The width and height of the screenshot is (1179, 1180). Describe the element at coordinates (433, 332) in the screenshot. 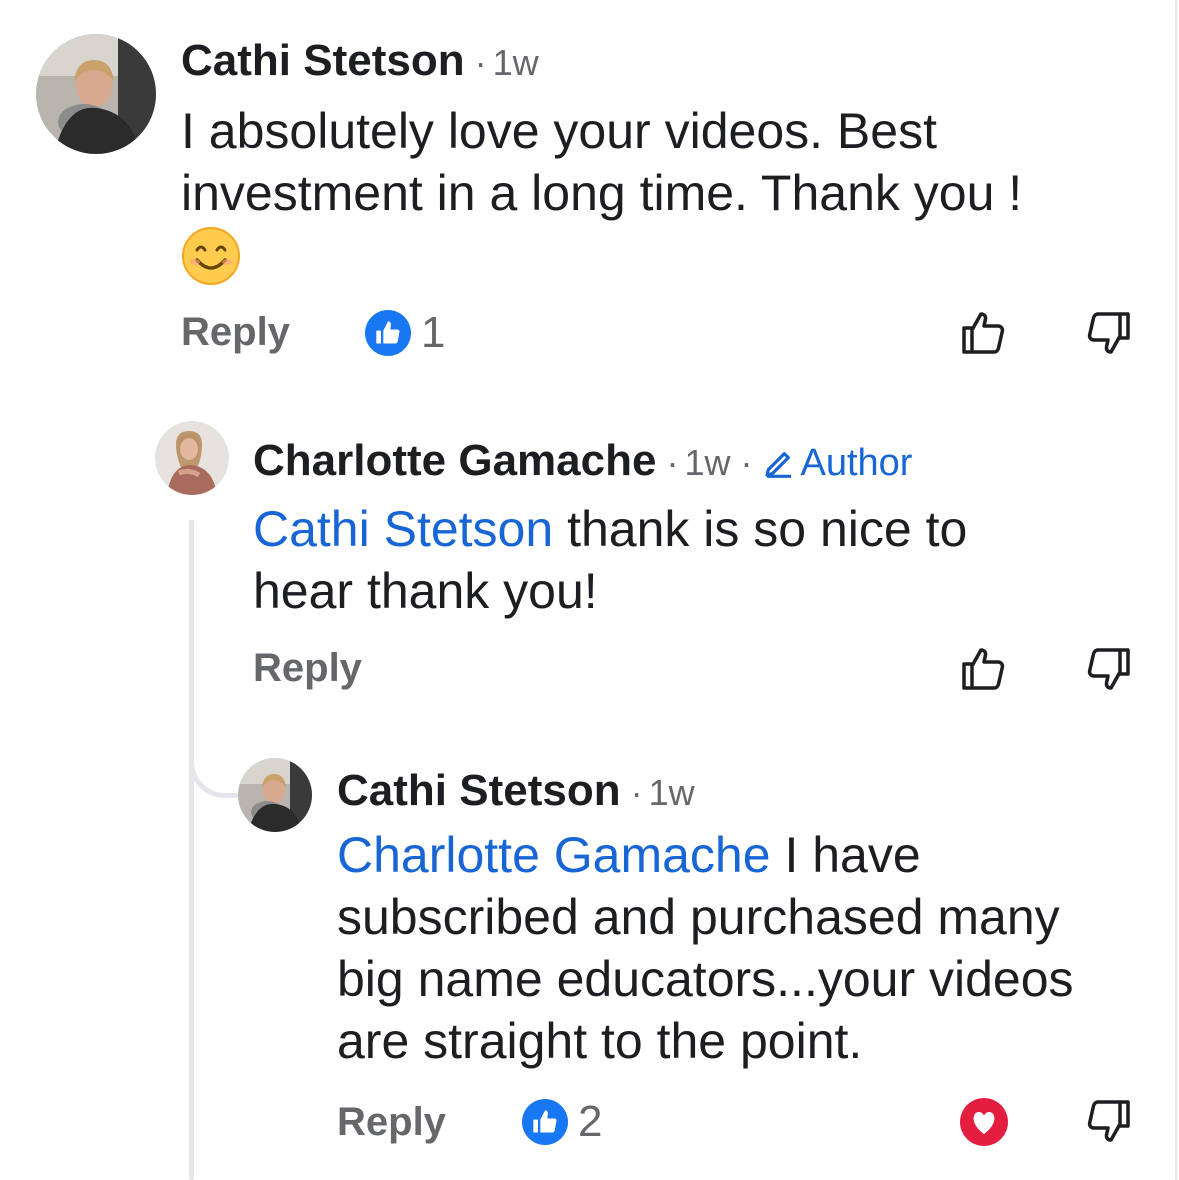

I see `reaction-count: 1` at that location.